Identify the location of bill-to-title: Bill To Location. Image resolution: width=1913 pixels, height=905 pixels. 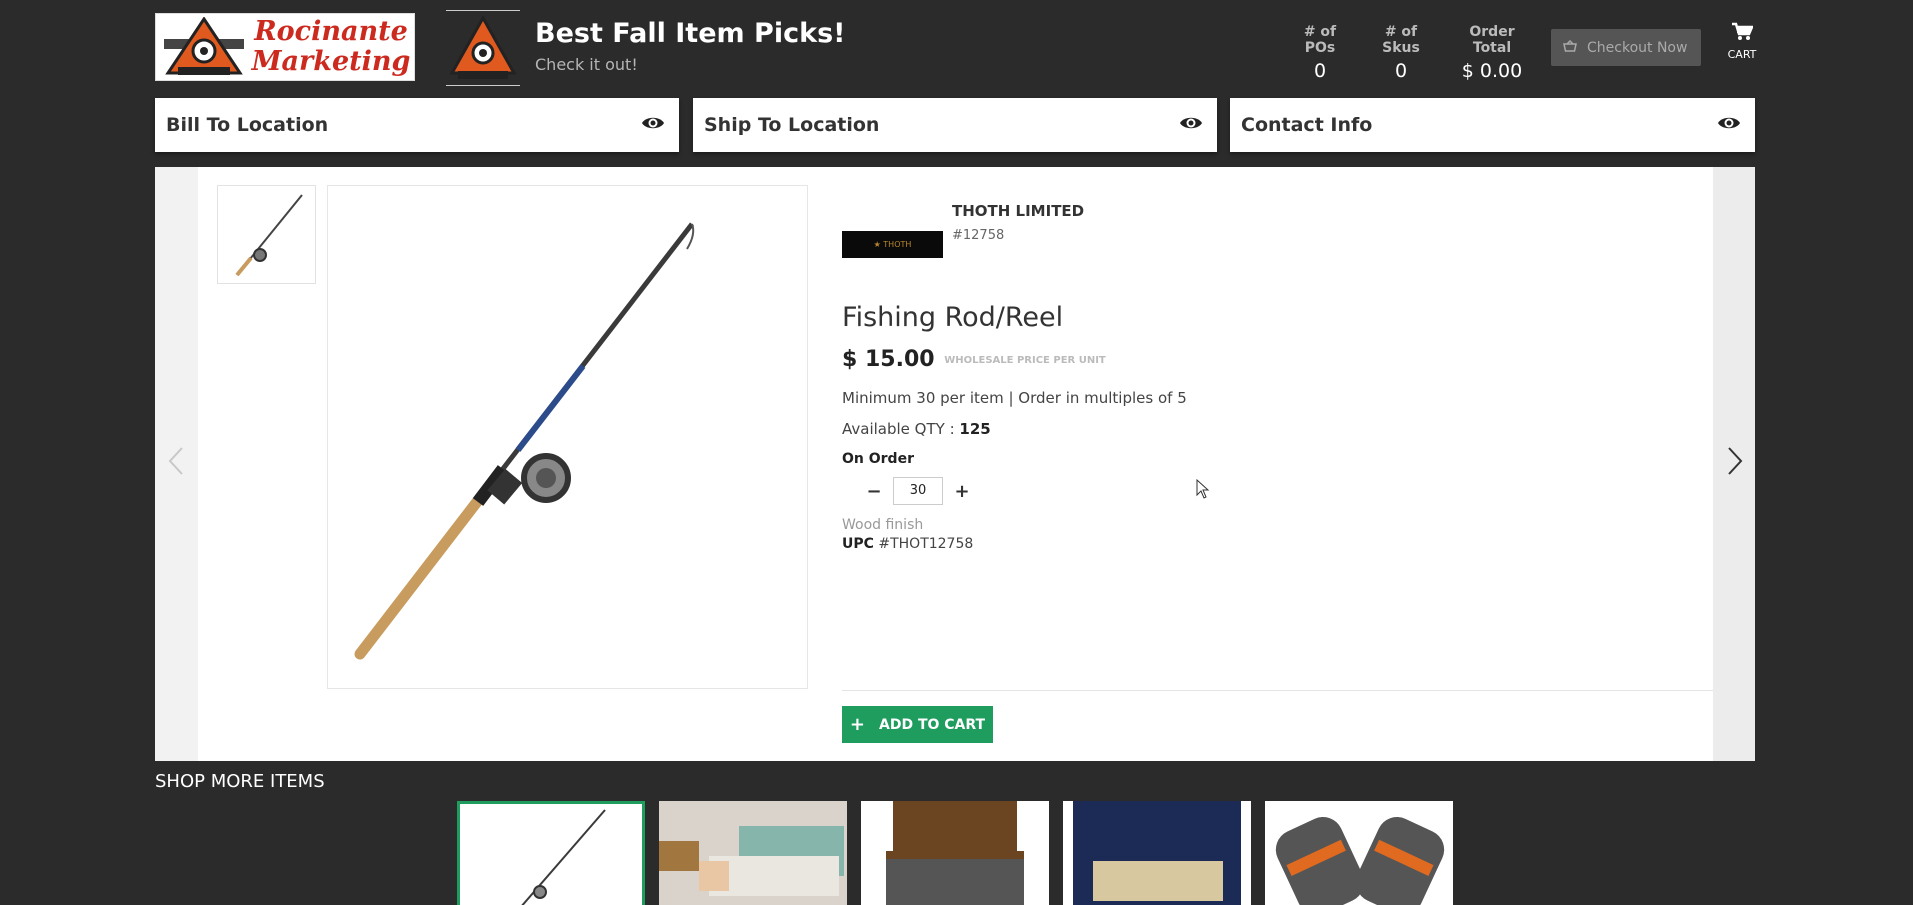
(247, 125).